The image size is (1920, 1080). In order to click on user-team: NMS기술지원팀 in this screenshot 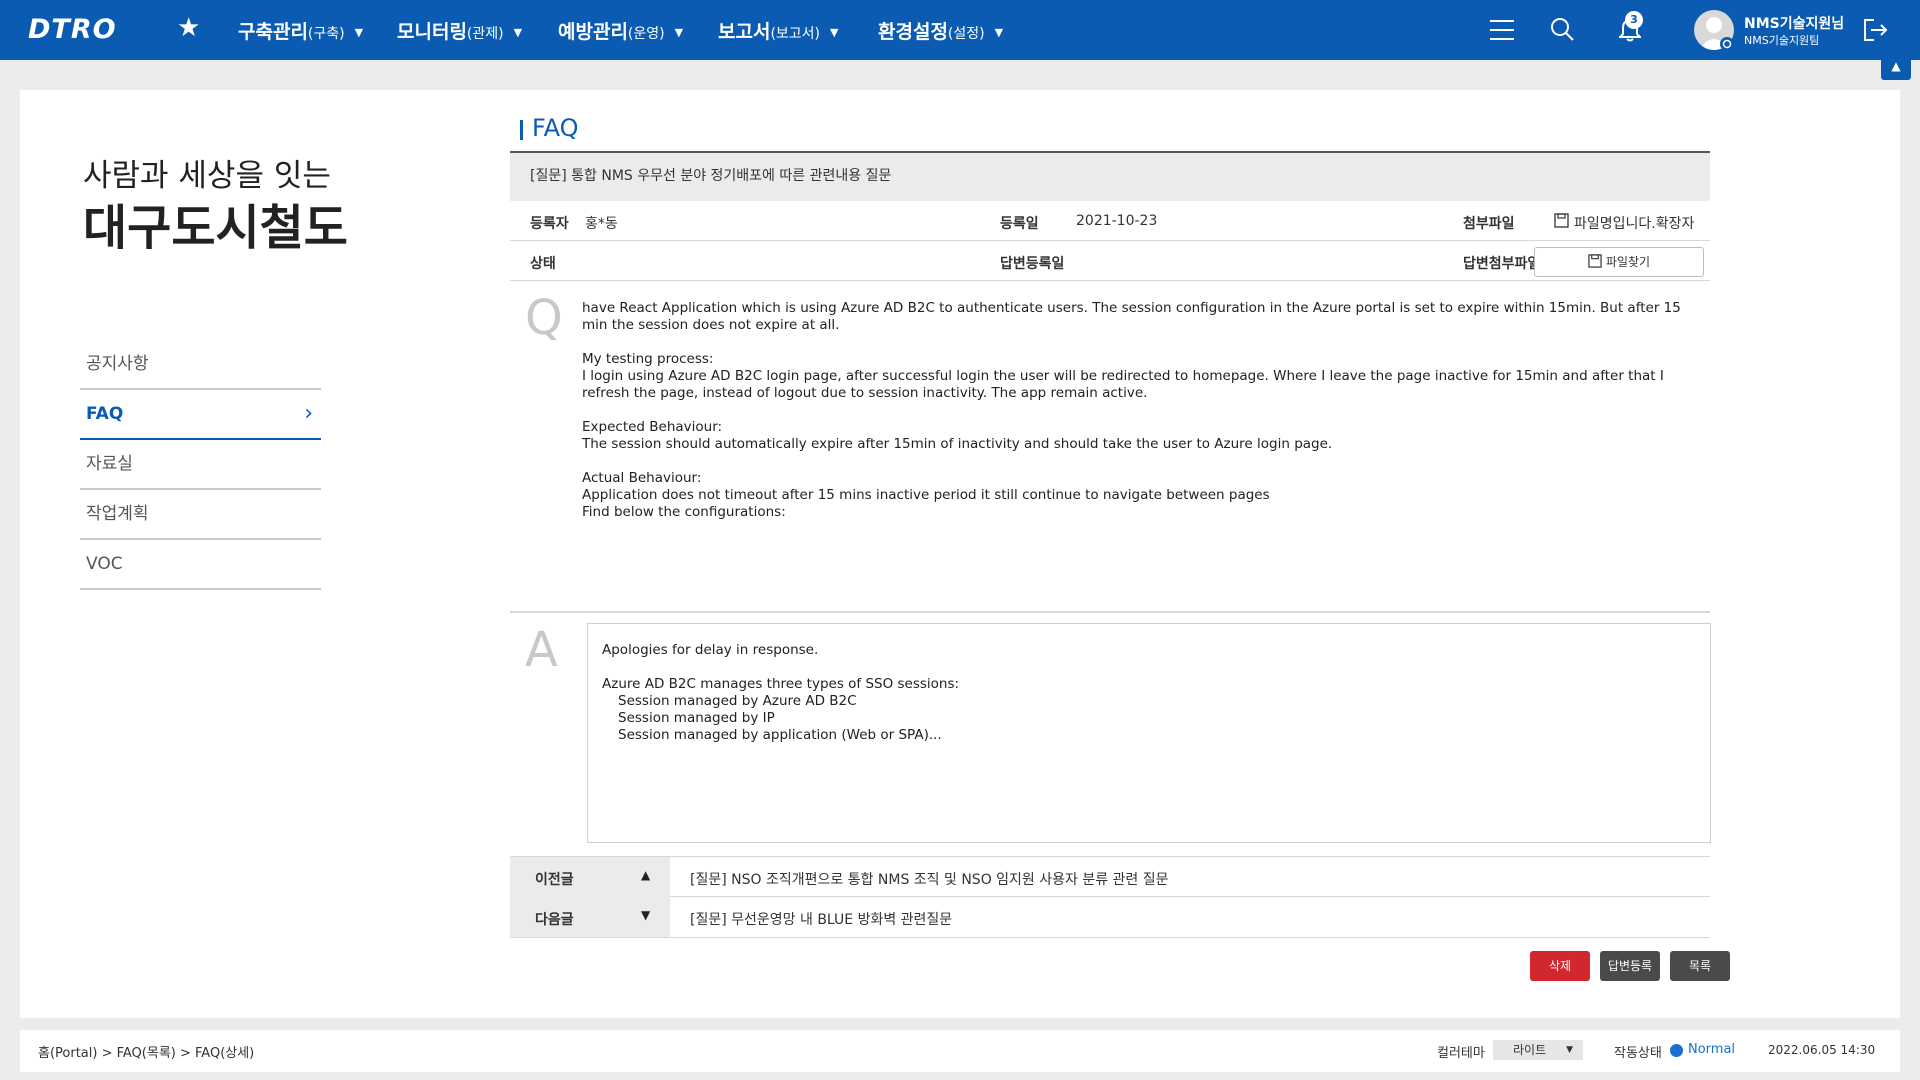, I will do `click(1782, 40)`.